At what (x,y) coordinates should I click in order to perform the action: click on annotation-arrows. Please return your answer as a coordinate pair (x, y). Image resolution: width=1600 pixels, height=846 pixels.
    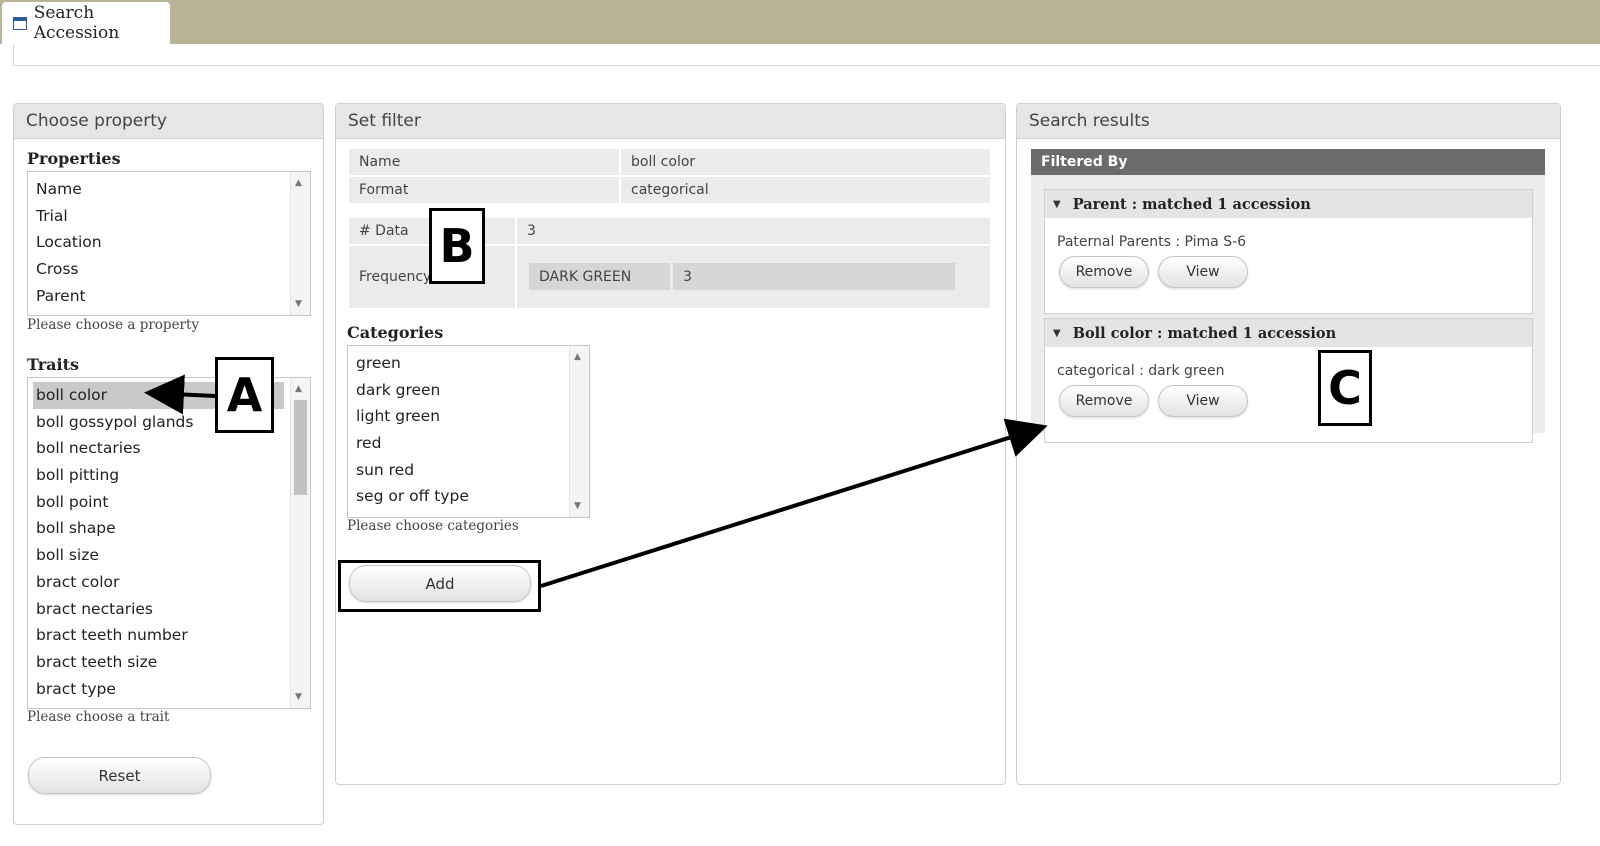
    Looking at the image, I should click on (596, 481).